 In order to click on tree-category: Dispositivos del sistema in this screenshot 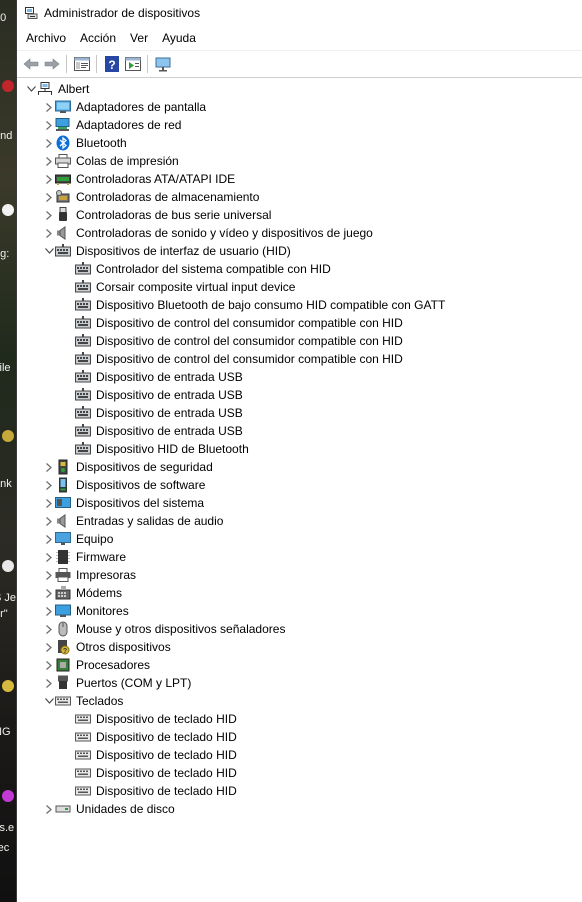, I will do `click(299, 503)`.